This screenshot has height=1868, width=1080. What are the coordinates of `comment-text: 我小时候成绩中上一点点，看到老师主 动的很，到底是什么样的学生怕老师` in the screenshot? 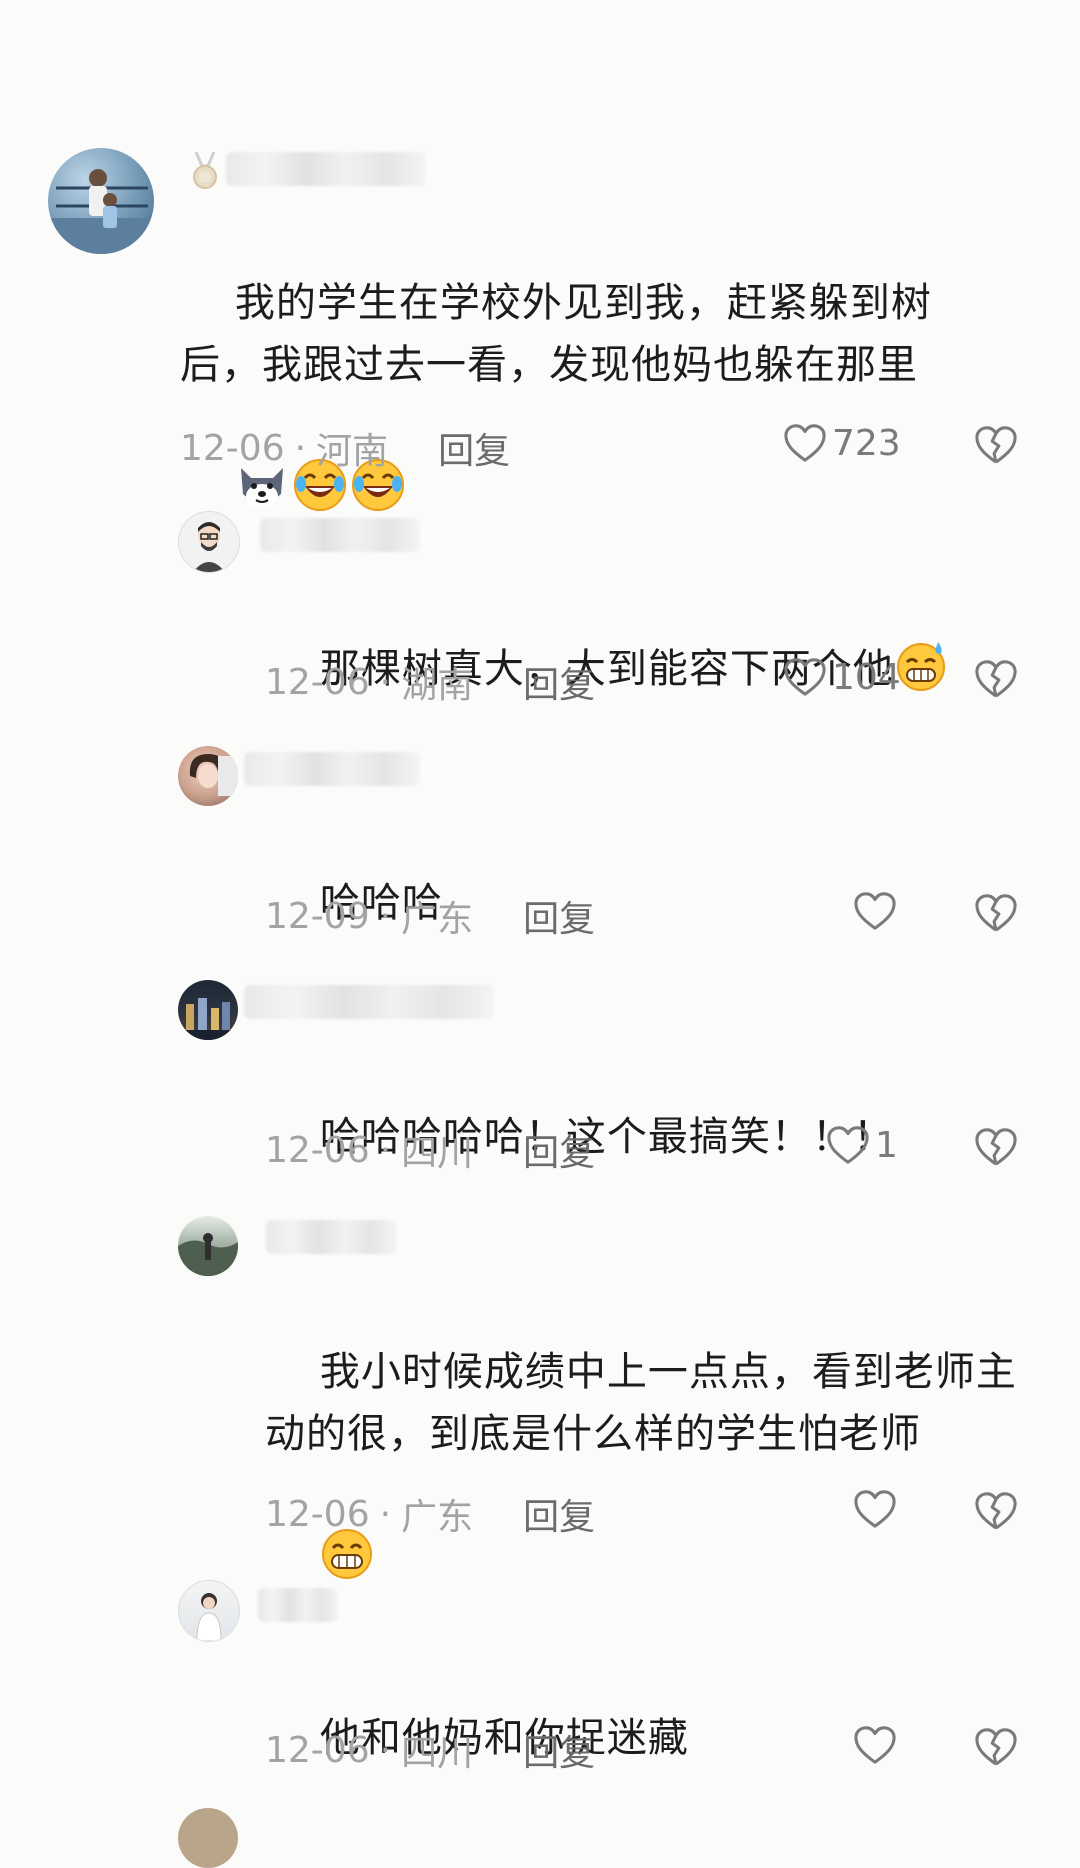 It's located at (665, 1465).